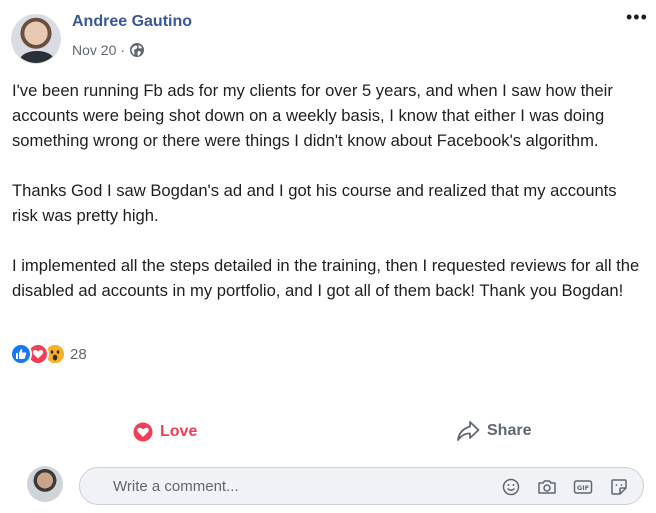 The image size is (656, 513). I want to click on author-avatar, so click(36, 39).